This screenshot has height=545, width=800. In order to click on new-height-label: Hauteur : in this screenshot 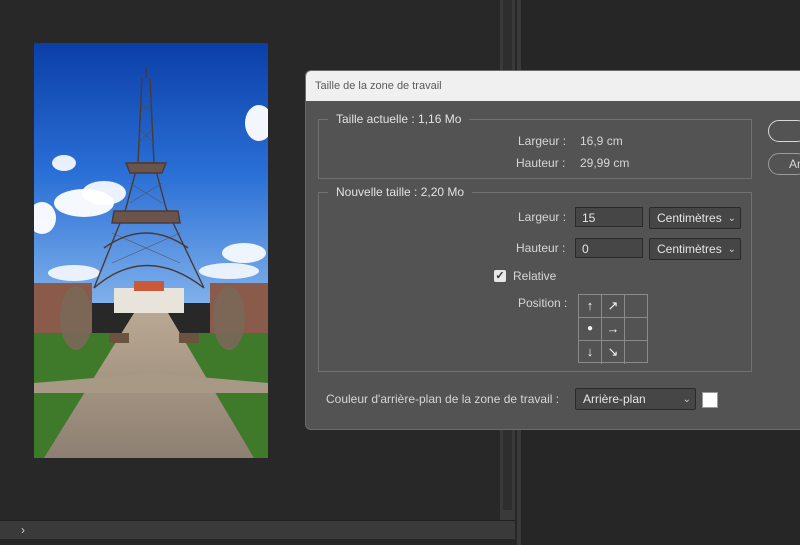, I will do `click(541, 248)`.